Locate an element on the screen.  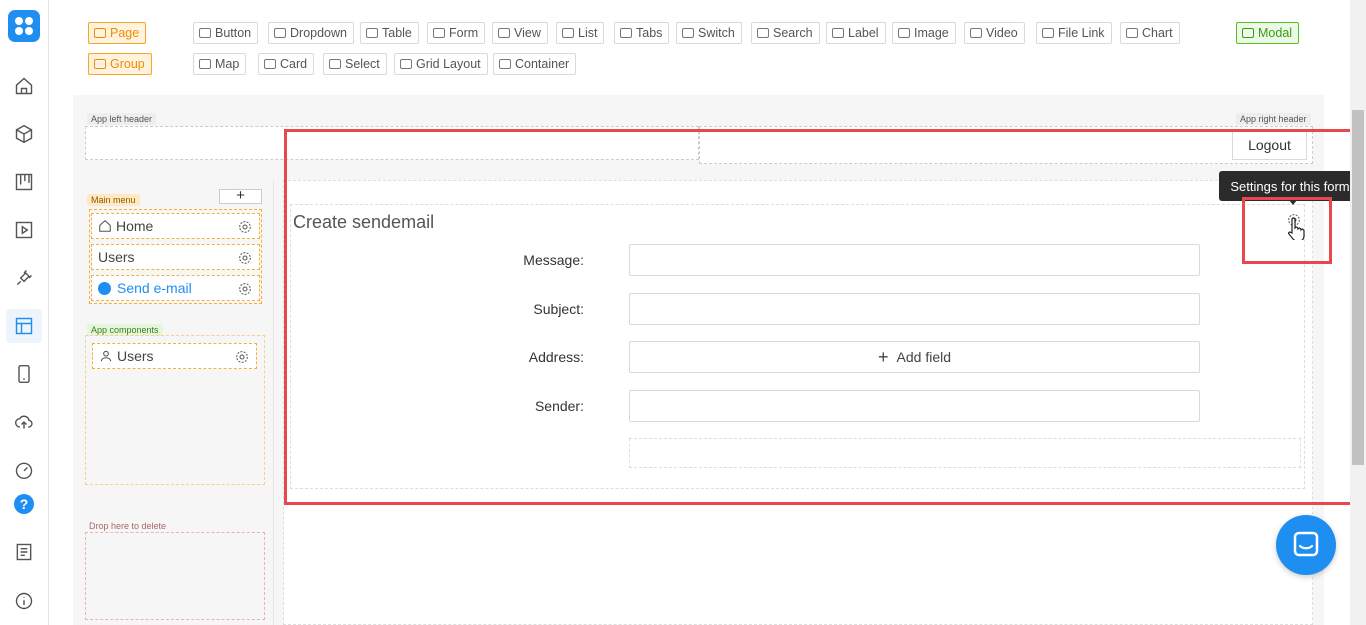
mobile-icon is located at coordinates (24, 374).